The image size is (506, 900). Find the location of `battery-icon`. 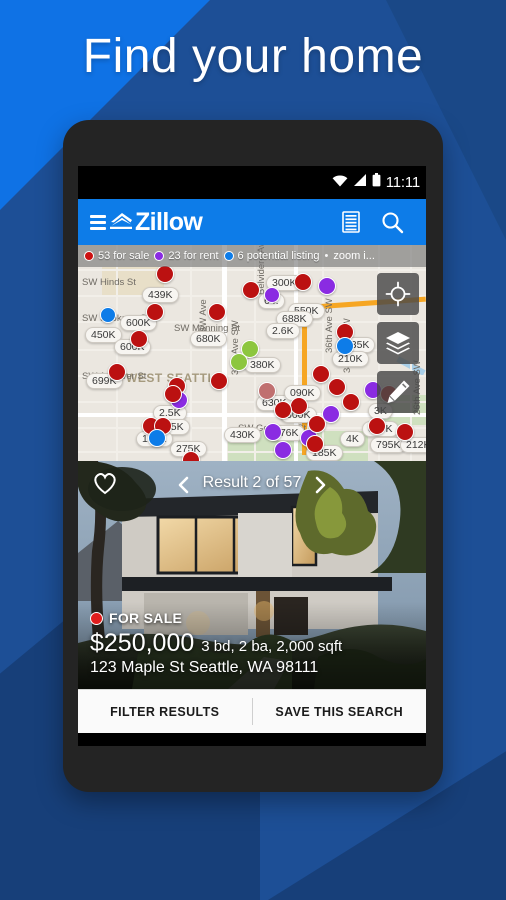

battery-icon is located at coordinates (376, 182).